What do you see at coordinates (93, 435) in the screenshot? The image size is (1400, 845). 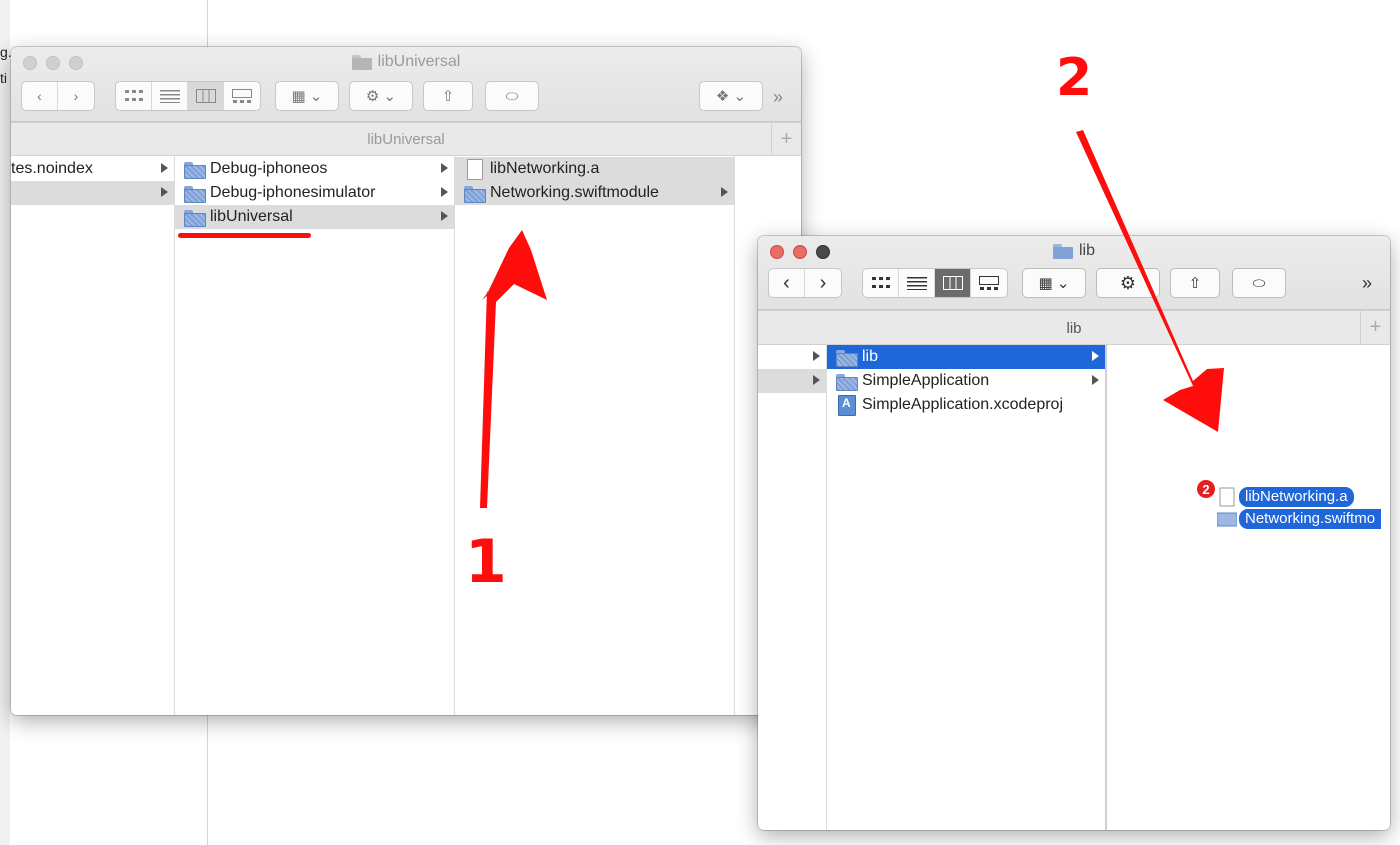 I see `browser-column-1: tes.noindex` at bounding box center [93, 435].